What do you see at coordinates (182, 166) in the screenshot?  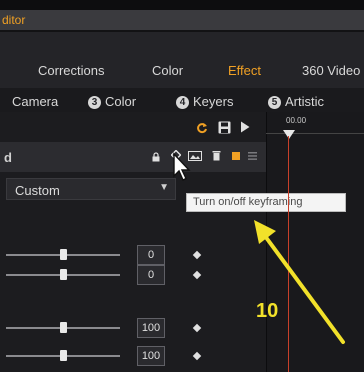 I see `cursor-icon` at bounding box center [182, 166].